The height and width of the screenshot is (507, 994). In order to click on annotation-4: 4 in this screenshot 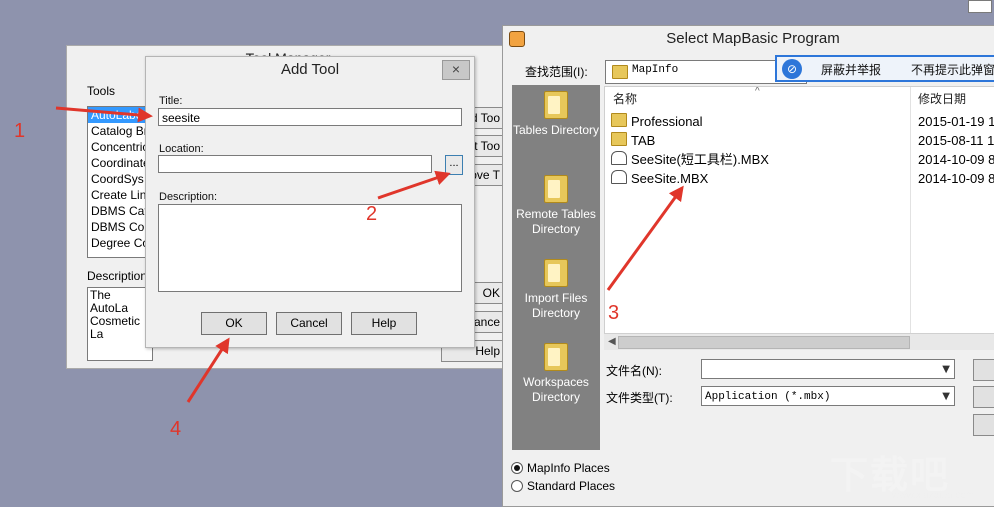, I will do `click(176, 429)`.